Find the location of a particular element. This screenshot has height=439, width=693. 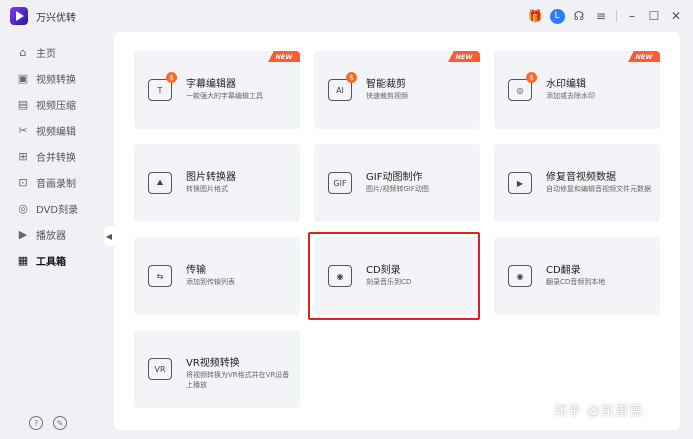

tool-description: 添加到传输列表 is located at coordinates (210, 282).